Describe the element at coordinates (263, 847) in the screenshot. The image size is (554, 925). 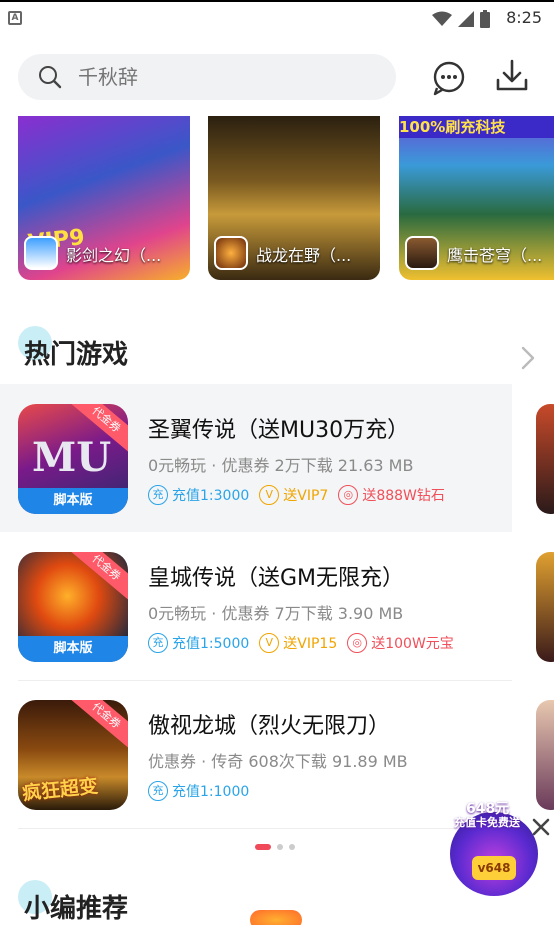
I see `page-dot-active` at that location.